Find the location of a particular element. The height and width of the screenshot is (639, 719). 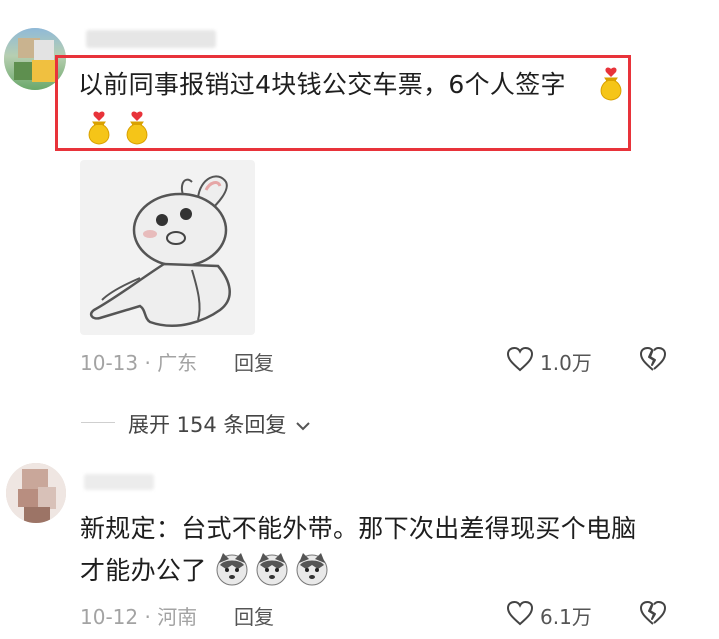

date-location: 10-12 · 河南 is located at coordinates (139, 617).